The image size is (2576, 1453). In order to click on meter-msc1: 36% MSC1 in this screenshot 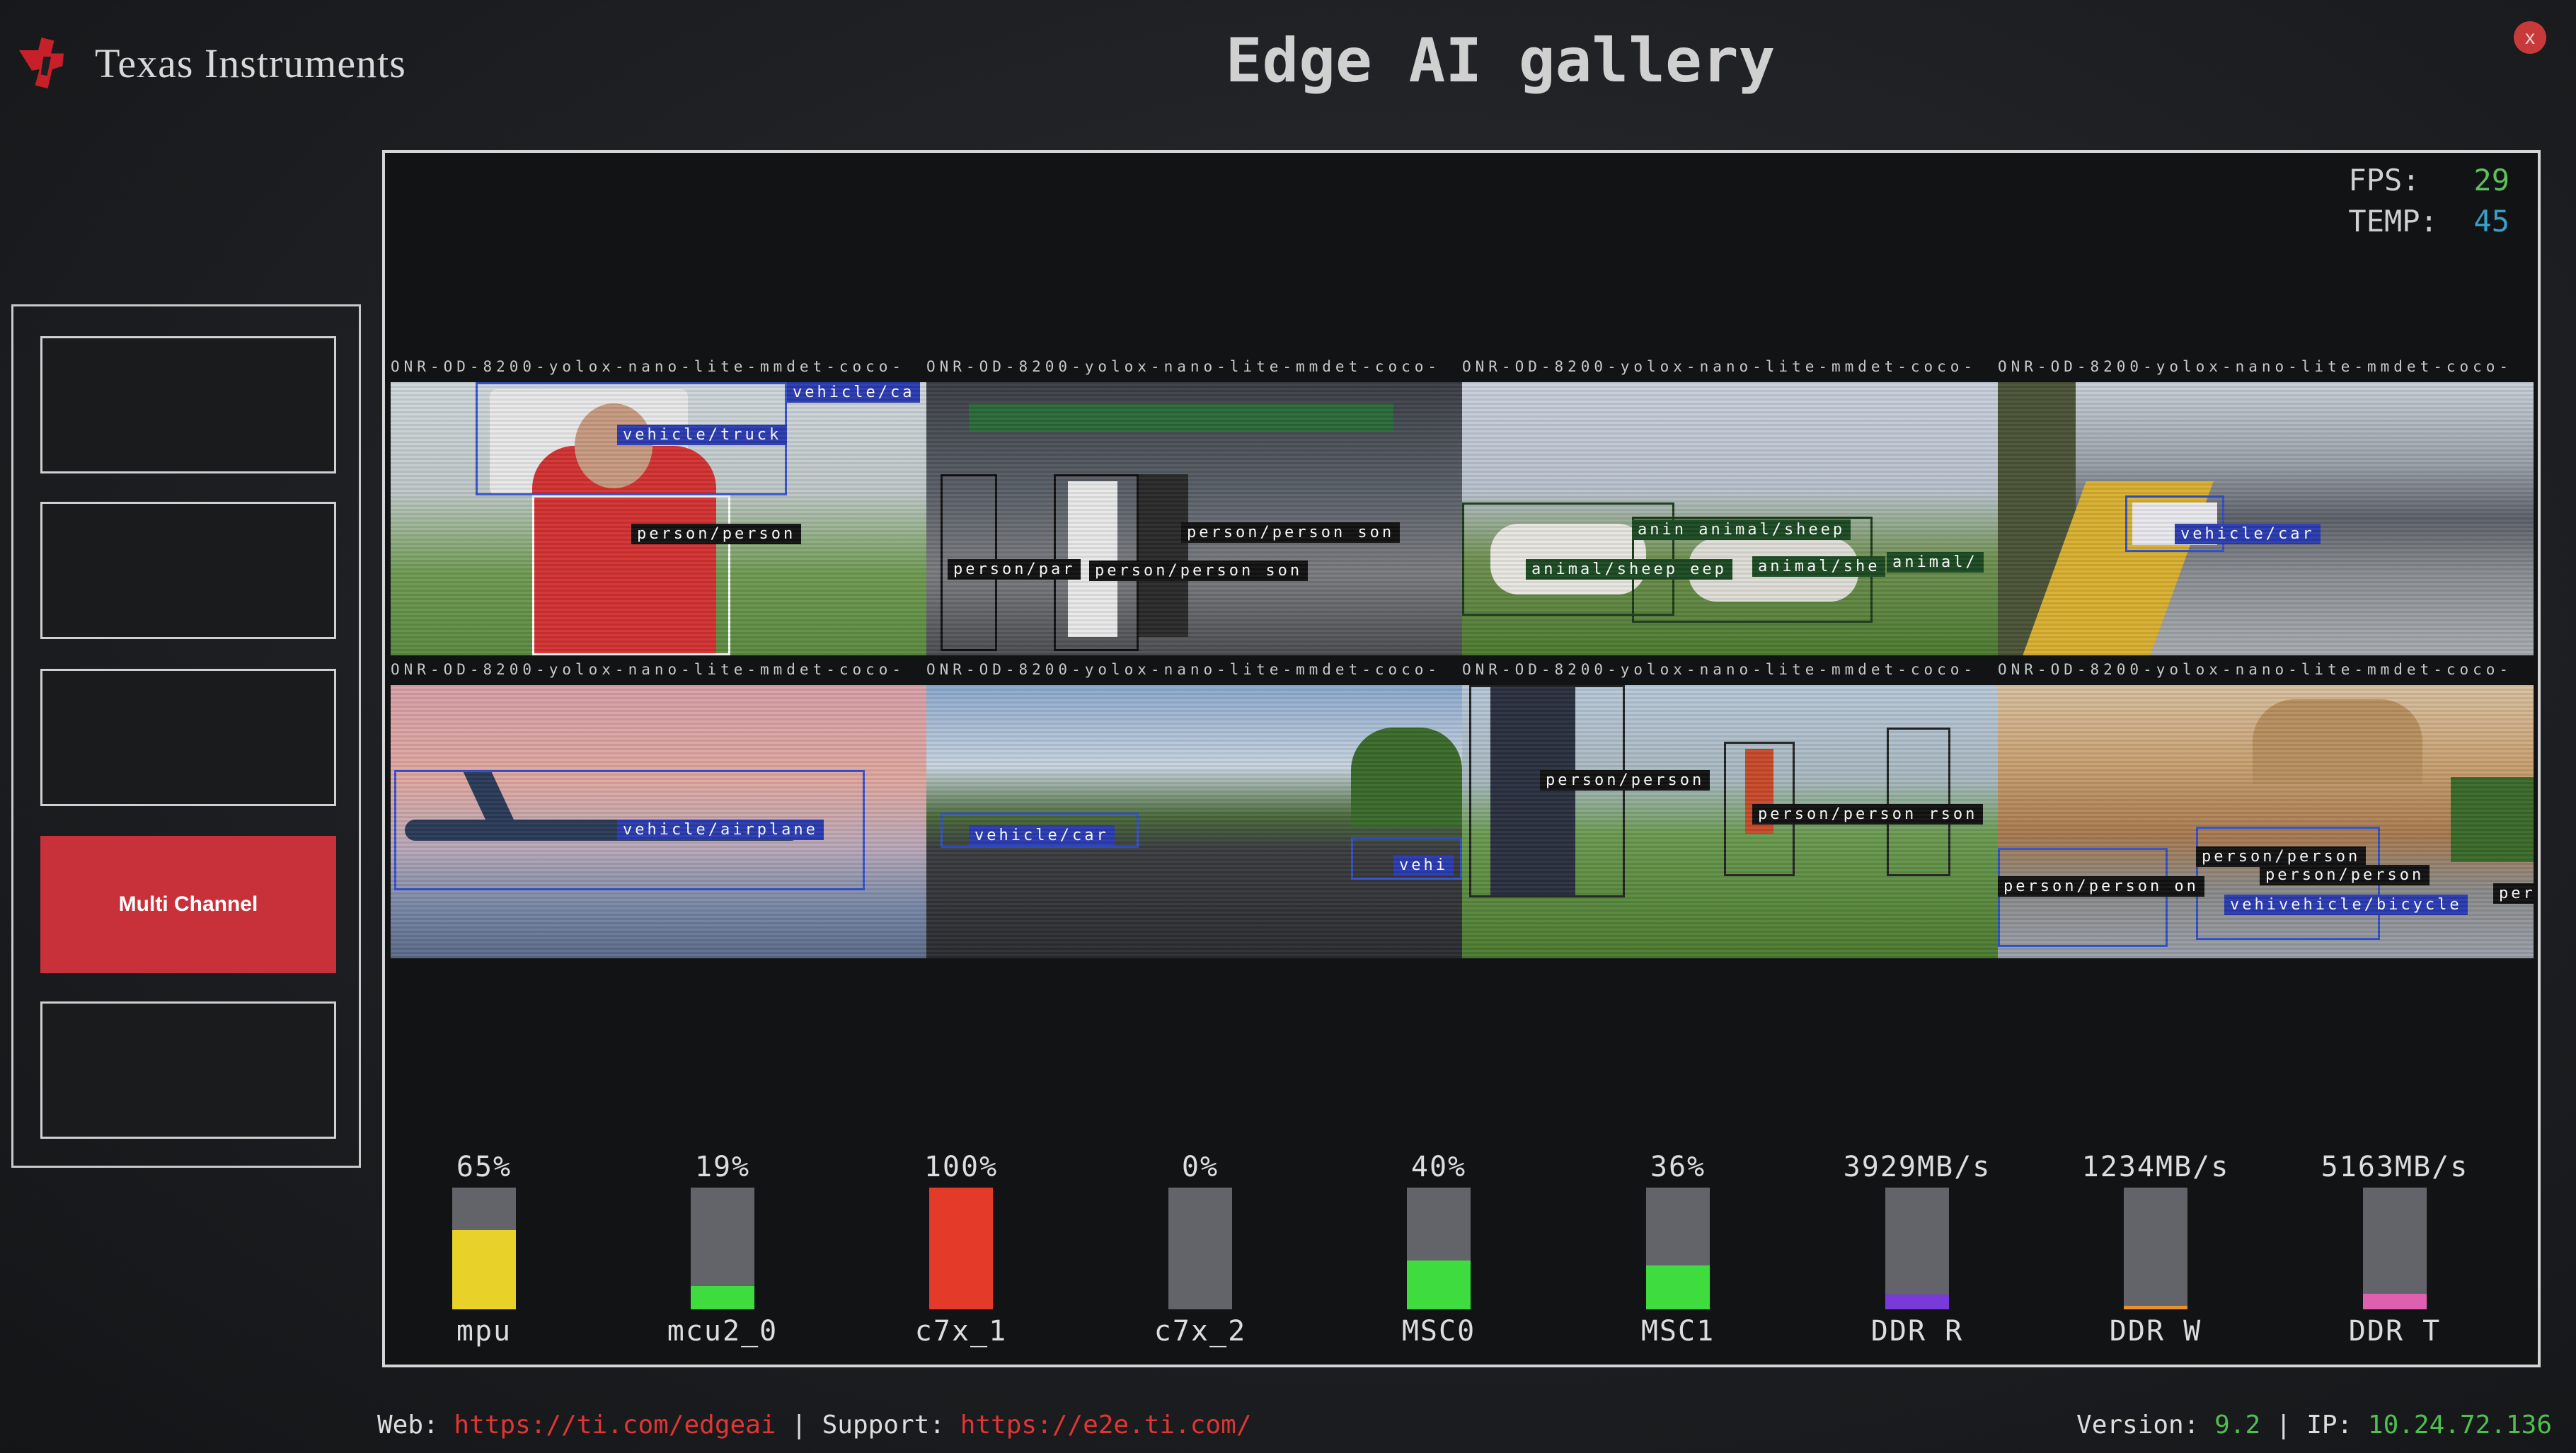, I will do `click(1678, 1249)`.